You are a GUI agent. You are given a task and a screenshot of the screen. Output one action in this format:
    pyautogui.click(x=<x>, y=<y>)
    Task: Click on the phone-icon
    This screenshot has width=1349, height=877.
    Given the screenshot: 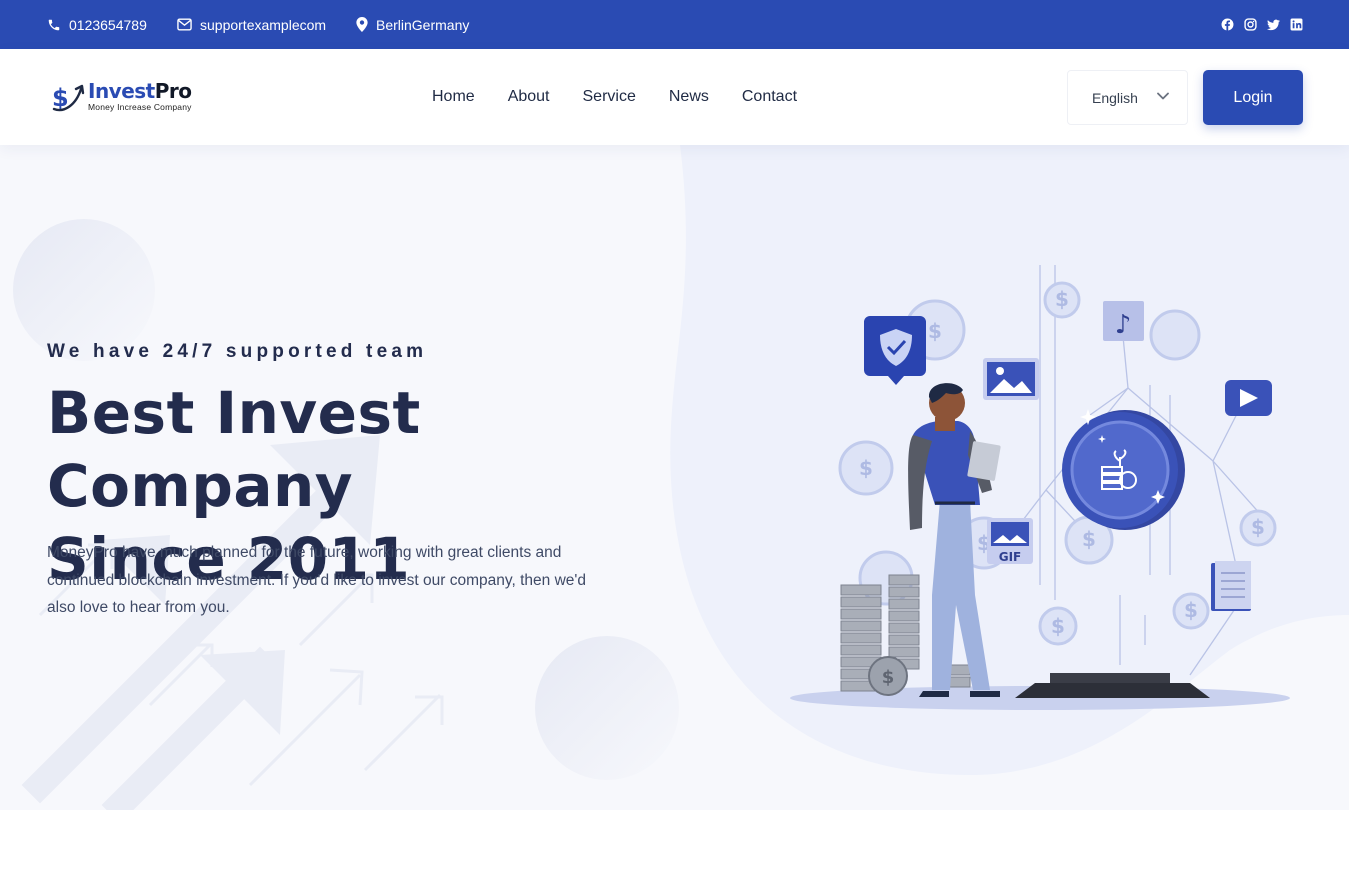 What is the action you would take?
    pyautogui.click(x=54, y=24)
    